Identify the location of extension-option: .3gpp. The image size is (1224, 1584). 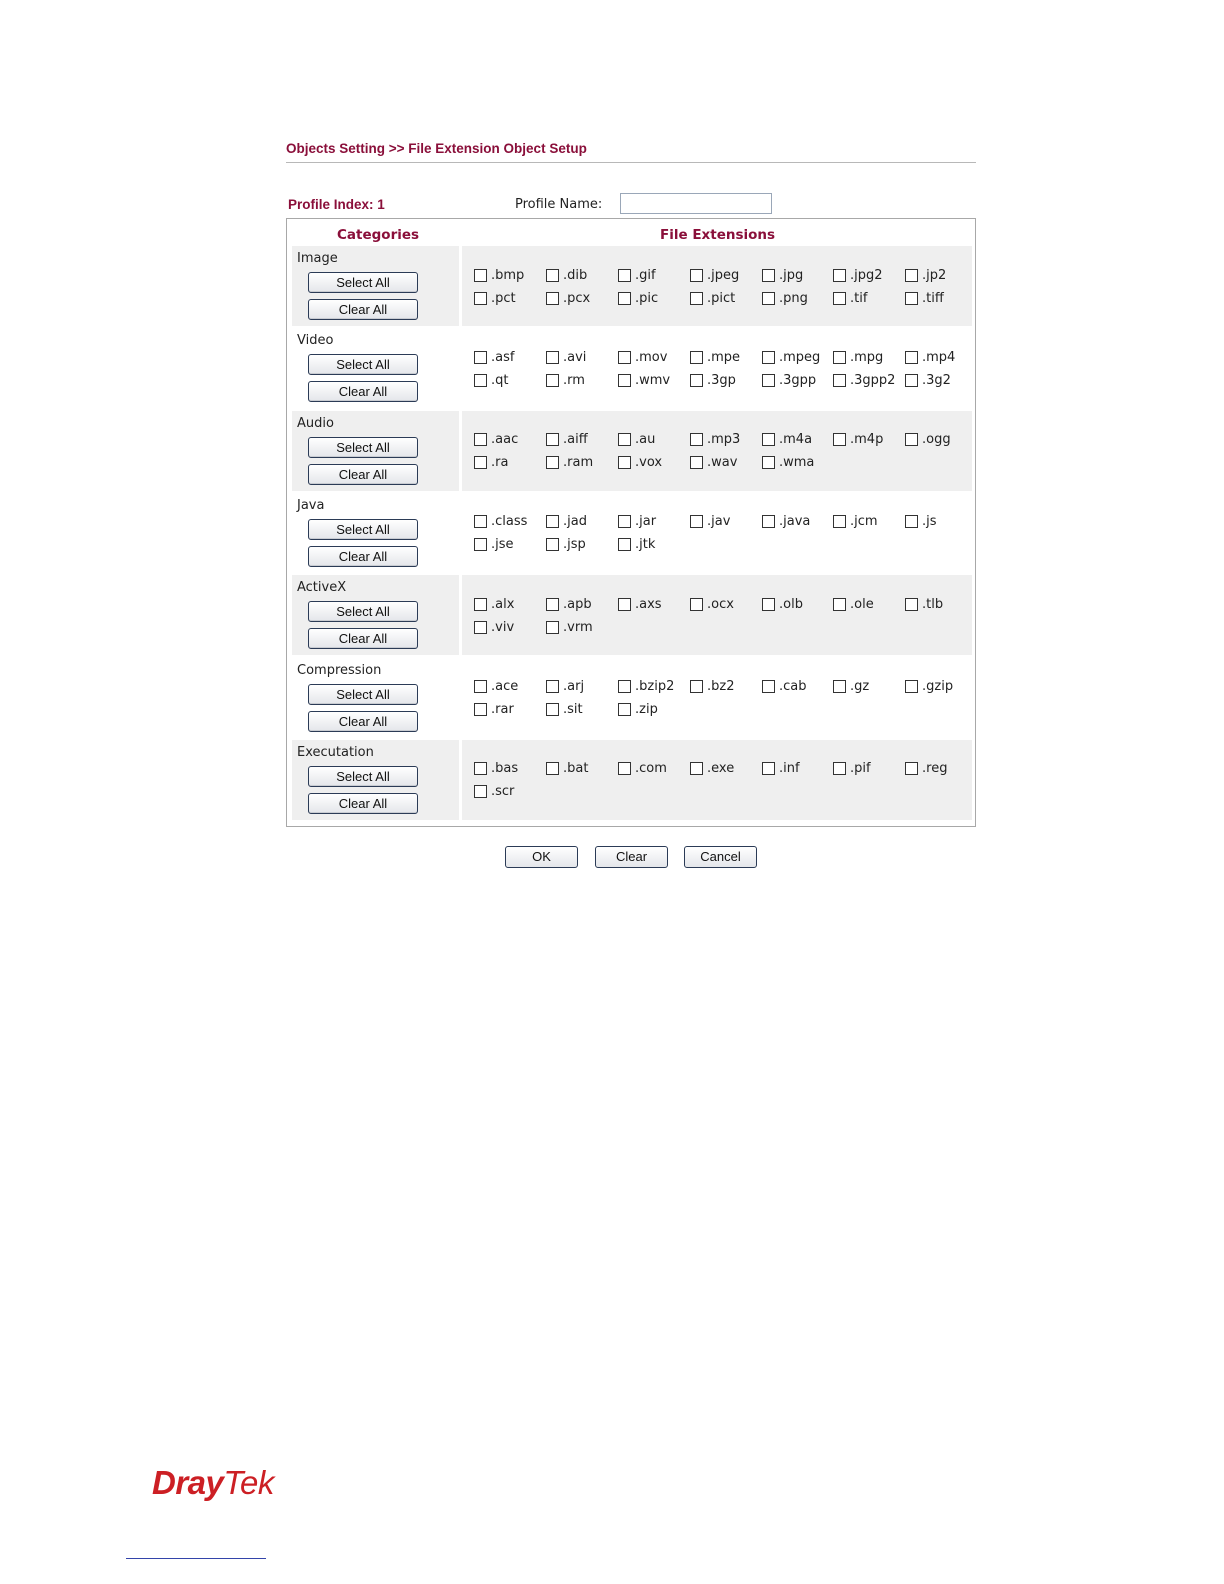
(789, 380).